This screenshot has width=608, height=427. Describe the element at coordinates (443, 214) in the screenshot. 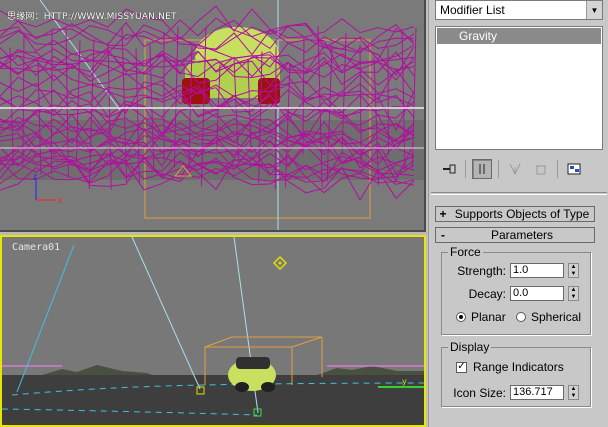

I see `expand-icon: +` at that location.